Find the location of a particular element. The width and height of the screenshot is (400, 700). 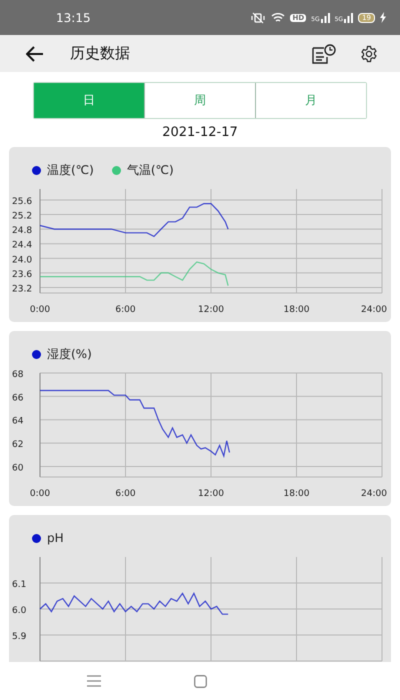

y-axis-label: 25.2 is located at coordinates (22, 217).